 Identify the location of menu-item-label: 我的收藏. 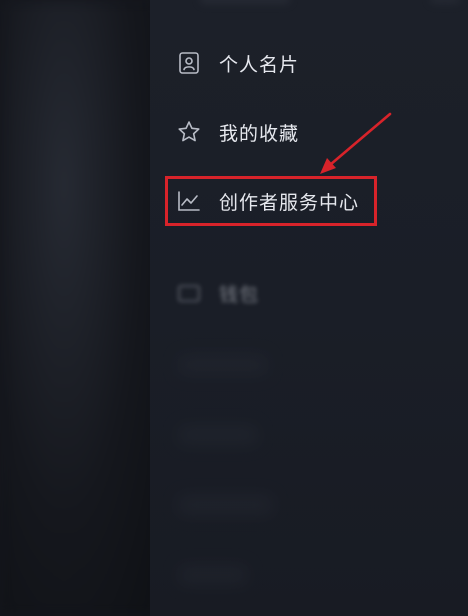
(259, 133).